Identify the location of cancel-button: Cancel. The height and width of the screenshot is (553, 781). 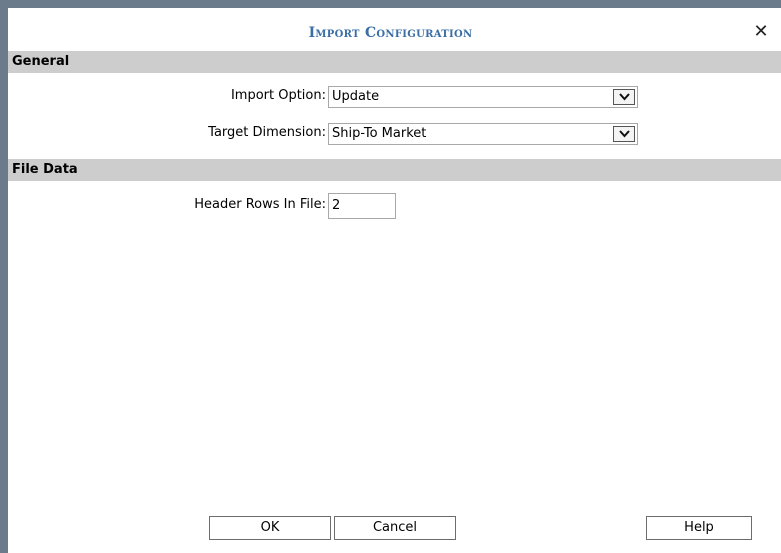
(395, 528).